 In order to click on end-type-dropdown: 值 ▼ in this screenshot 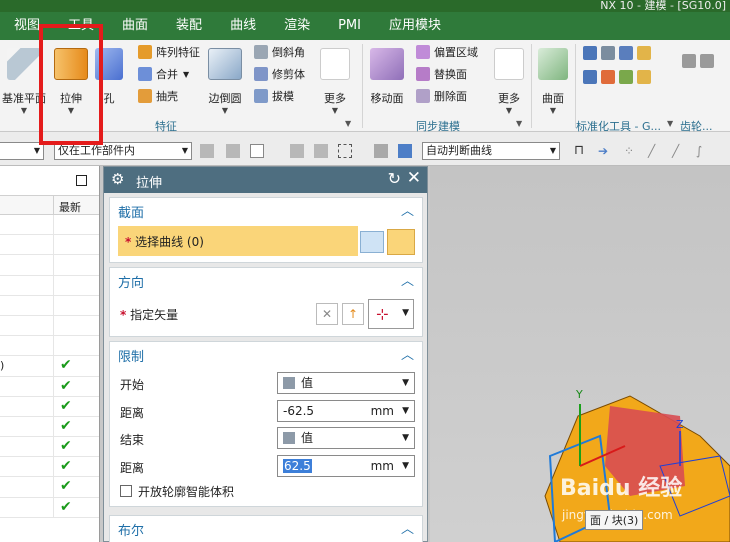, I will do `click(346, 438)`.